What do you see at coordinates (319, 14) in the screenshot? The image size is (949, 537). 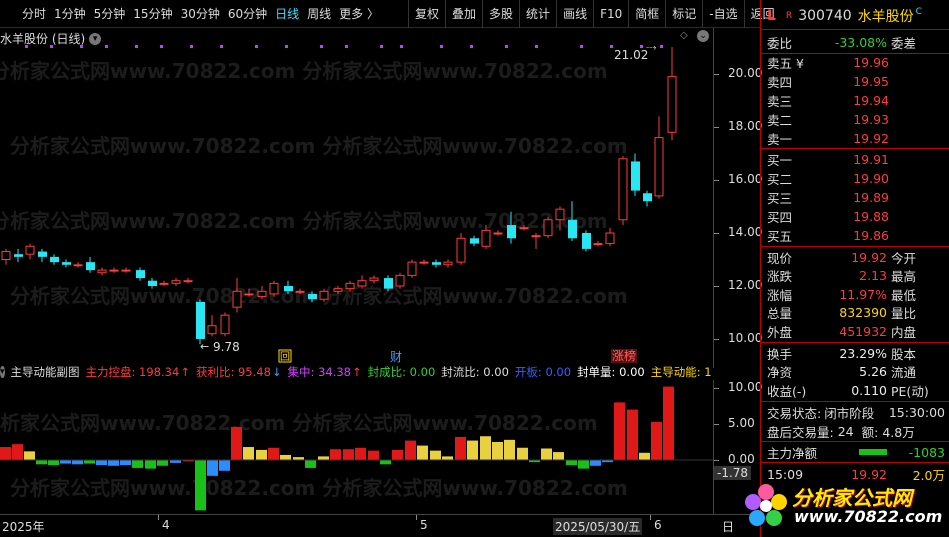 I see `period-tab-7: 周线` at bounding box center [319, 14].